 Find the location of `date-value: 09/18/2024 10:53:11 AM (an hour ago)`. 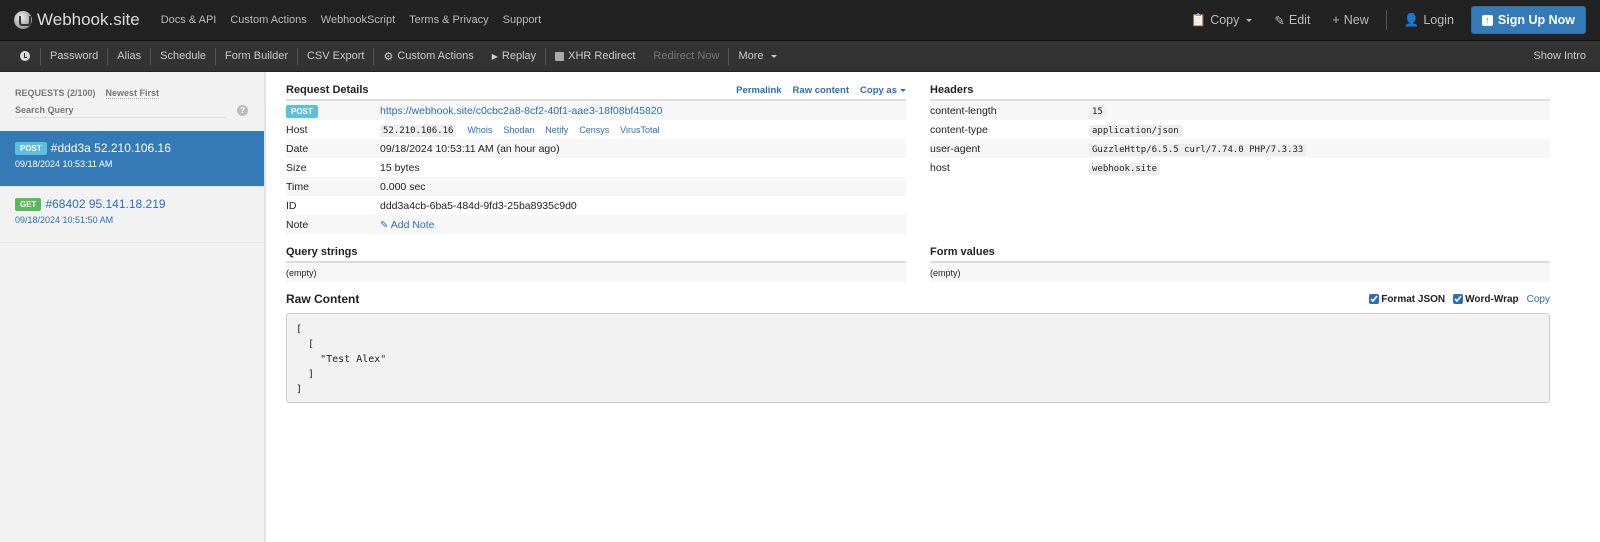

date-value: 09/18/2024 10:53:11 AM (an hour ago) is located at coordinates (643, 148).